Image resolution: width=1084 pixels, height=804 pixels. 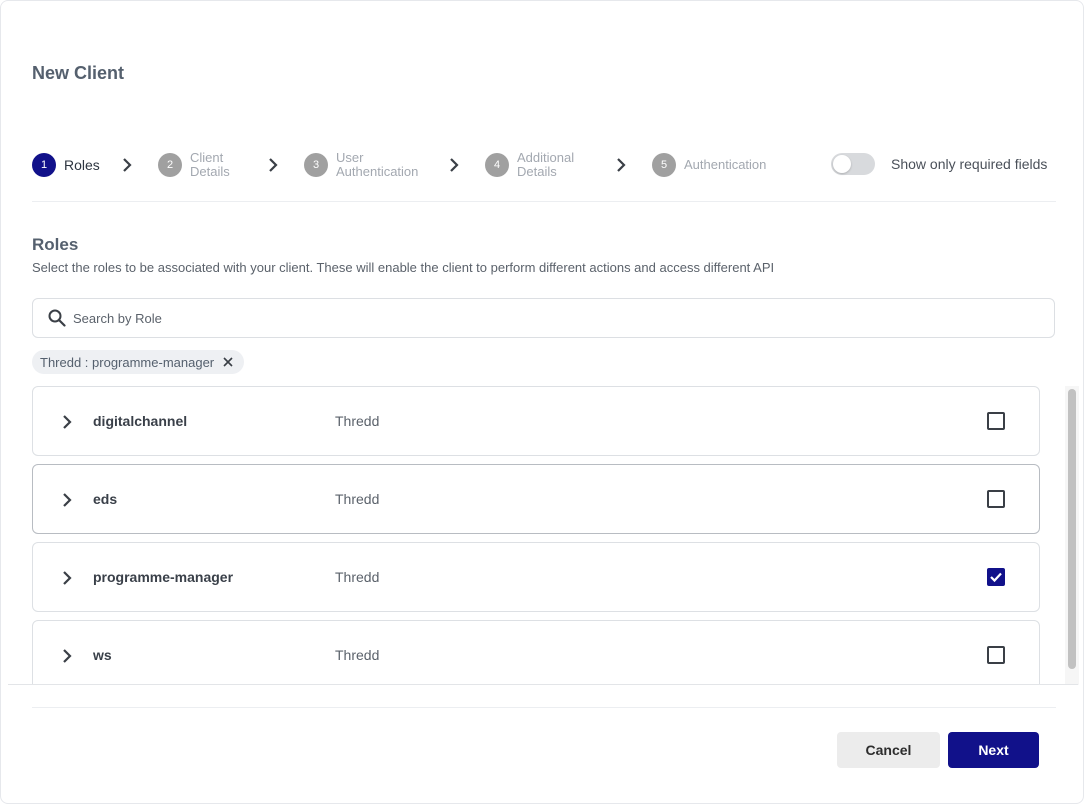 I want to click on step-number: 5, so click(x=664, y=165).